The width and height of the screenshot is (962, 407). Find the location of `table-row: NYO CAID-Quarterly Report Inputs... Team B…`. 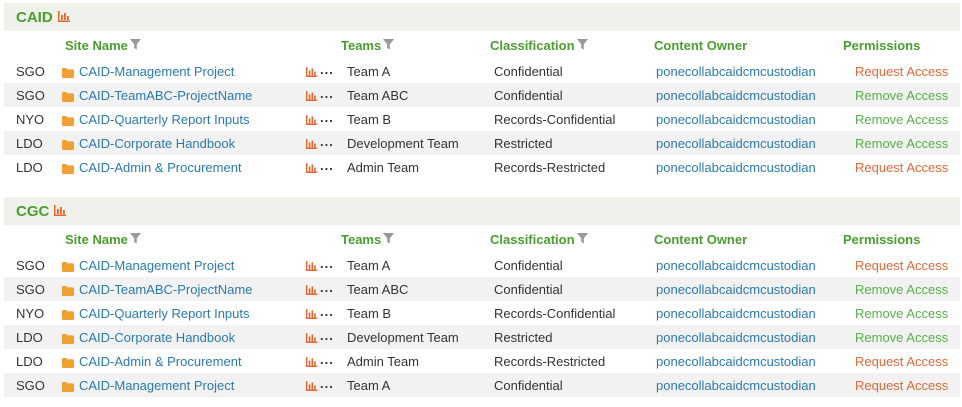

table-row: NYO CAID-Quarterly Report Inputs... Team B… is located at coordinates (482, 313).